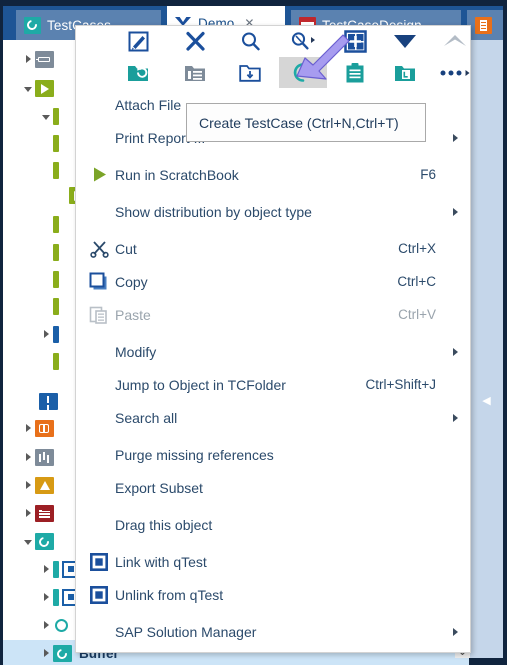 This screenshot has height=665, width=507. Describe the element at coordinates (56, 334) in the screenshot. I see `blue-bar-icon` at that location.